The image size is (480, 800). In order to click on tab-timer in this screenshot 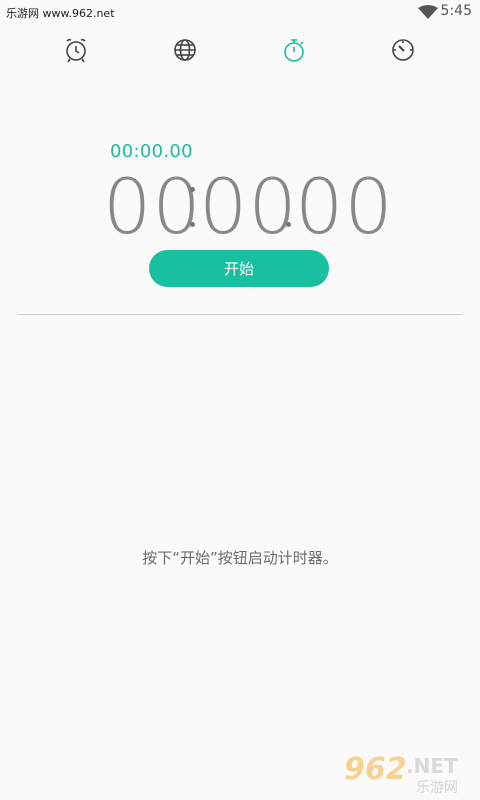, I will do `click(403, 50)`.